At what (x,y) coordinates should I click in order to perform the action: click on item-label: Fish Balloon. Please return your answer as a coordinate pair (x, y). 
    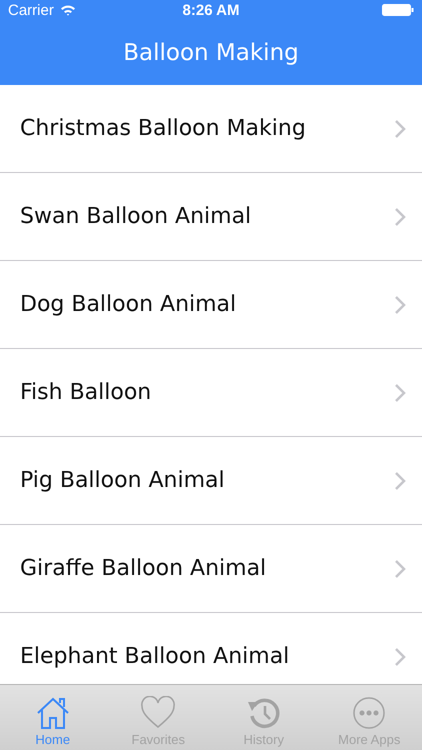
    Looking at the image, I should click on (86, 392).